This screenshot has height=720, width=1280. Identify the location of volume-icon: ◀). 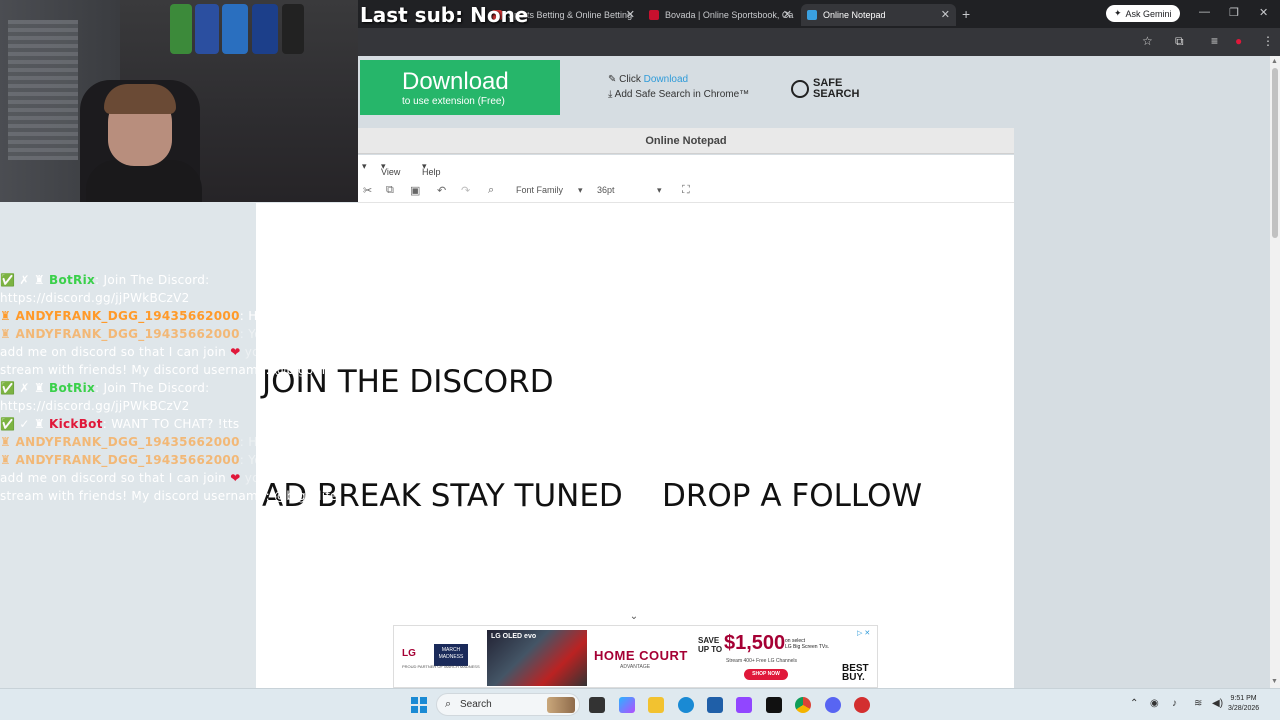
(1217, 703).